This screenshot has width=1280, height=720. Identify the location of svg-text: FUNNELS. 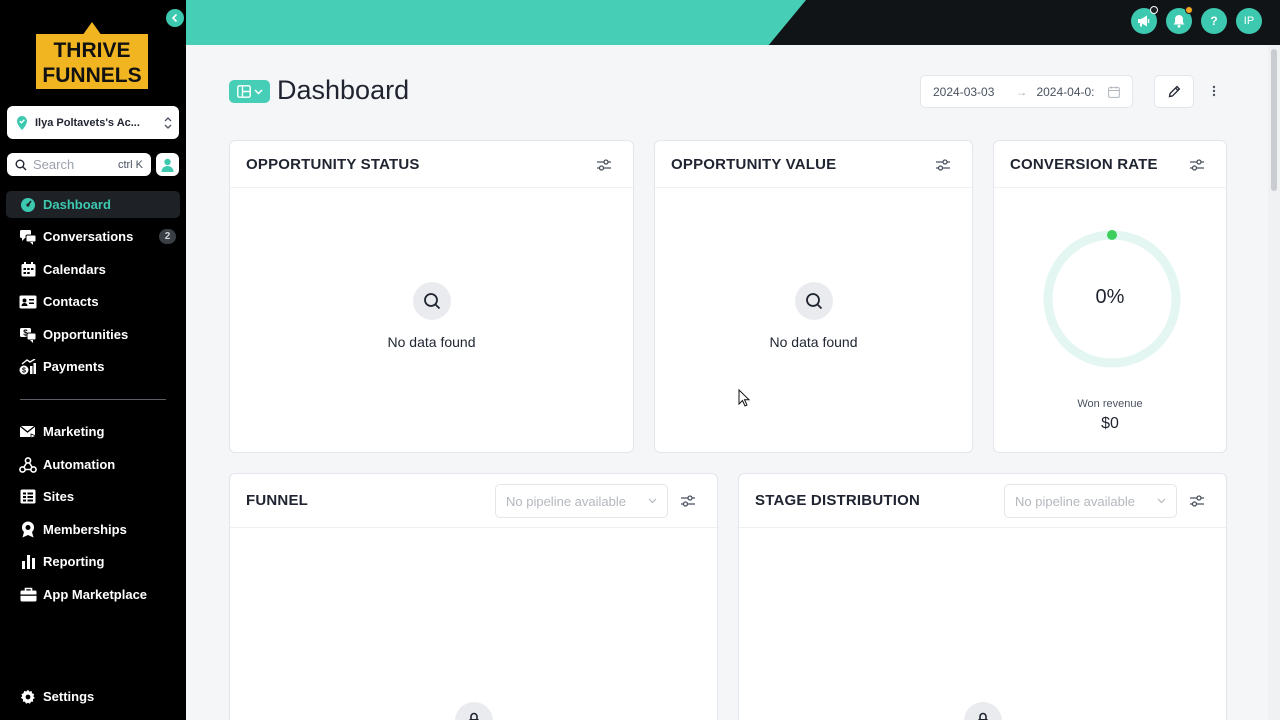
(91, 75).